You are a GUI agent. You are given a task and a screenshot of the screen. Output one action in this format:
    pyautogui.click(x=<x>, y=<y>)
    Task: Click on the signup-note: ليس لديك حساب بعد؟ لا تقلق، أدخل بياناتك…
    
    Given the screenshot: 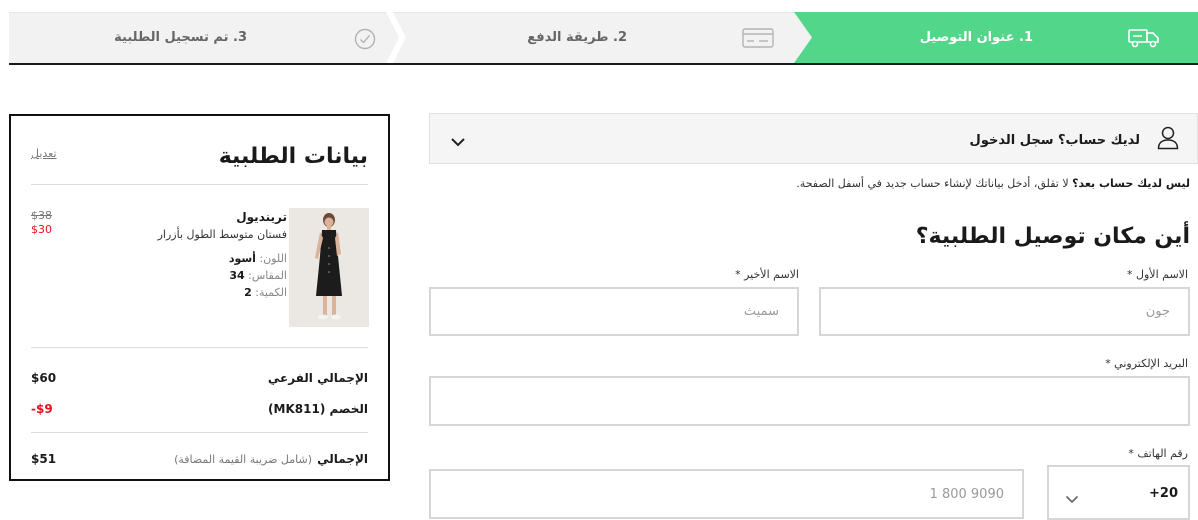 What is the action you would take?
    pyautogui.click(x=993, y=183)
    